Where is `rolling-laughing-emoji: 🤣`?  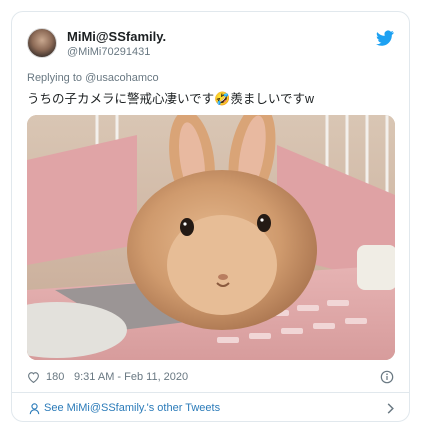
rolling-laughing-emoji: 🤣 is located at coordinates (222, 98).